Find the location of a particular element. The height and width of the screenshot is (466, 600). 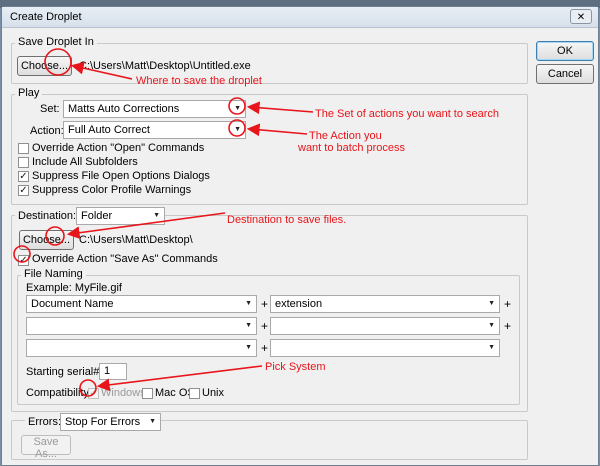

override-save-as-checkbox: ✓ is located at coordinates (23, 260).